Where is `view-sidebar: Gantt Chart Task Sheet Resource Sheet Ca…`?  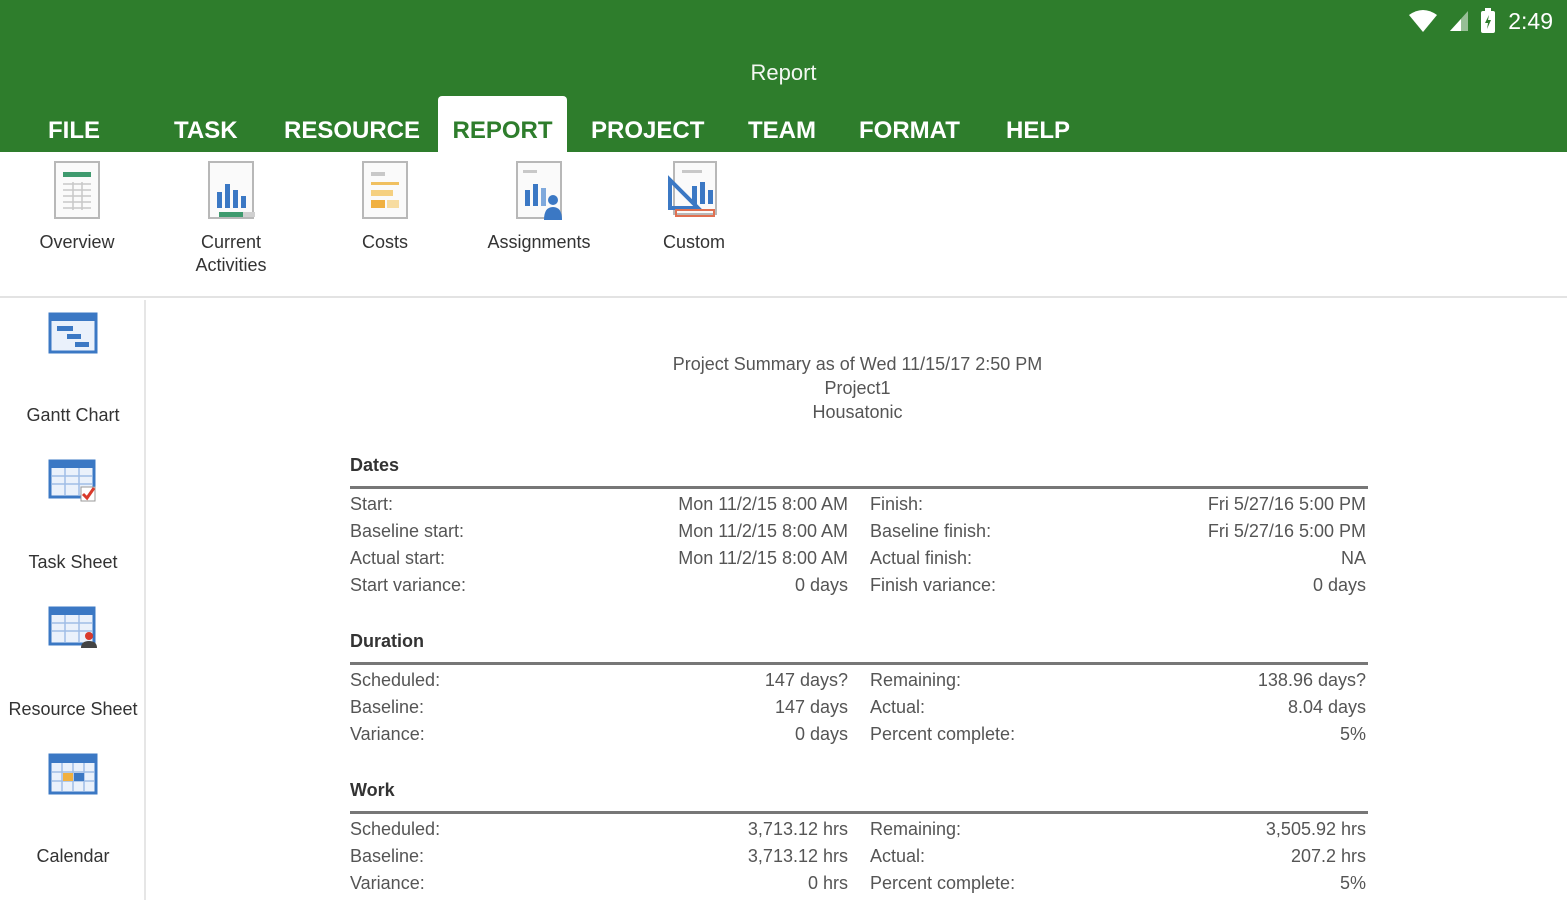 view-sidebar: Gantt Chart Task Sheet Resource Sheet Ca… is located at coordinates (73, 600).